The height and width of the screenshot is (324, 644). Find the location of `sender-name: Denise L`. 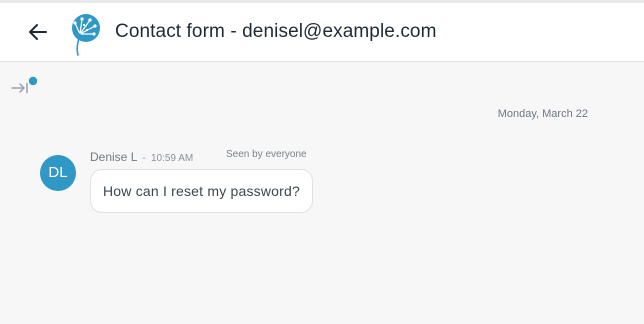

sender-name: Denise L is located at coordinates (113, 157).